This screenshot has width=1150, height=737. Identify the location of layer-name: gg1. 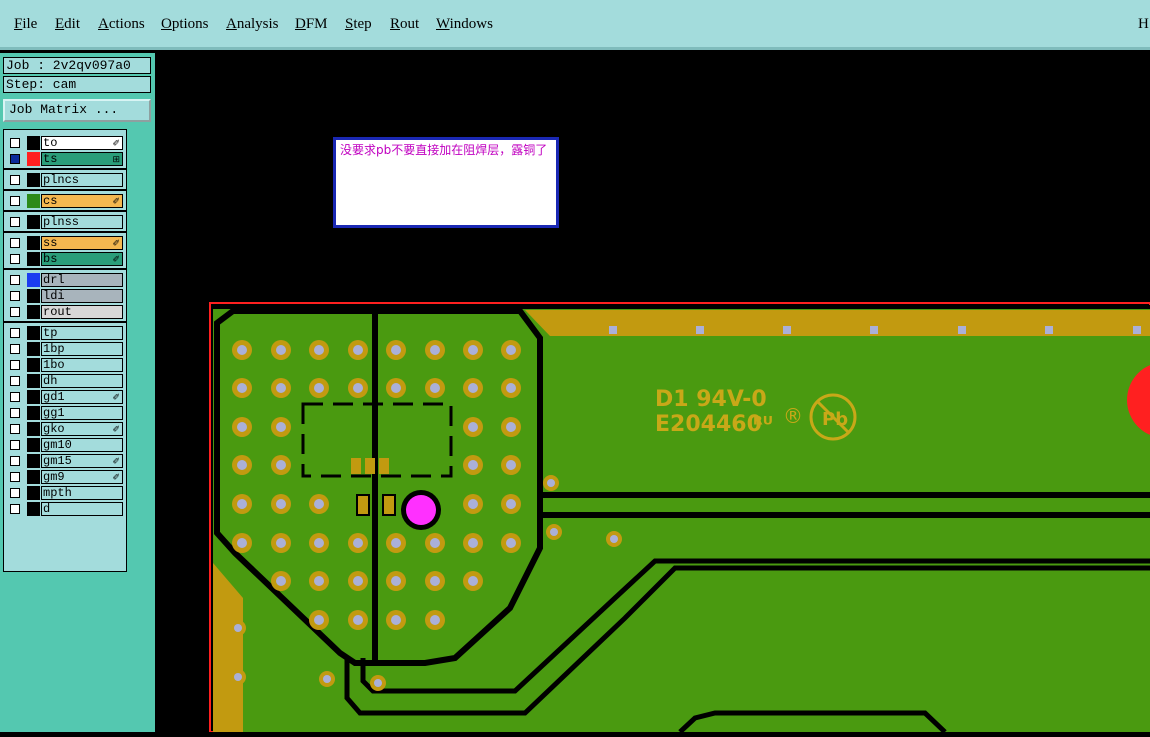
(82, 413).